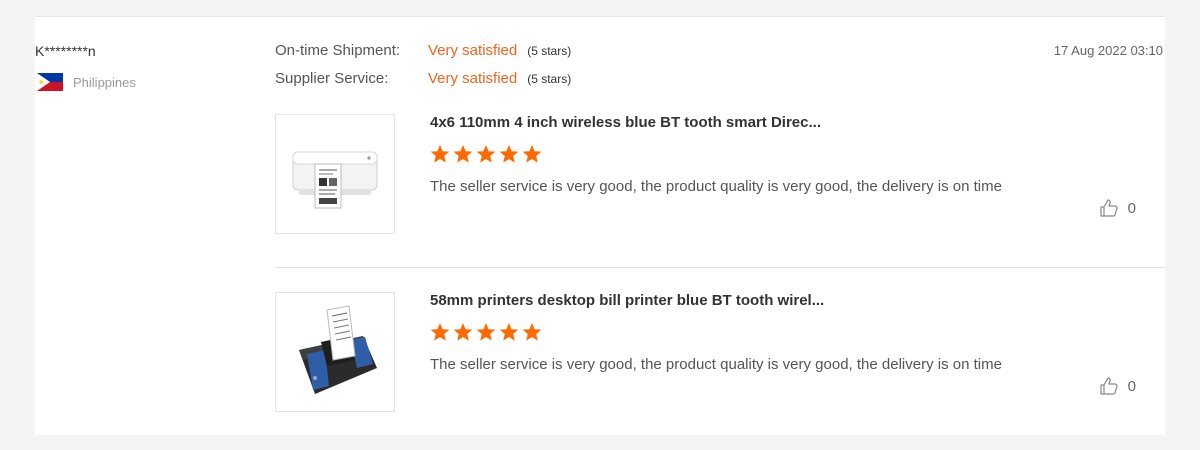 The height and width of the screenshot is (450, 1200). Describe the element at coordinates (338, 349) in the screenshot. I see `receipt-printer-image` at that location.